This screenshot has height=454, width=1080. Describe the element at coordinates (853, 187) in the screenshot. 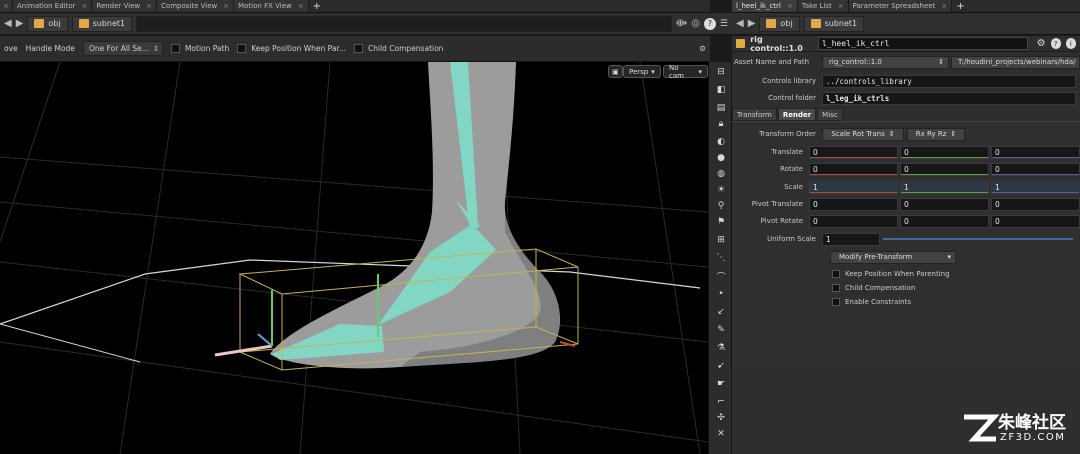

I see `scale-x-field: 1` at that location.